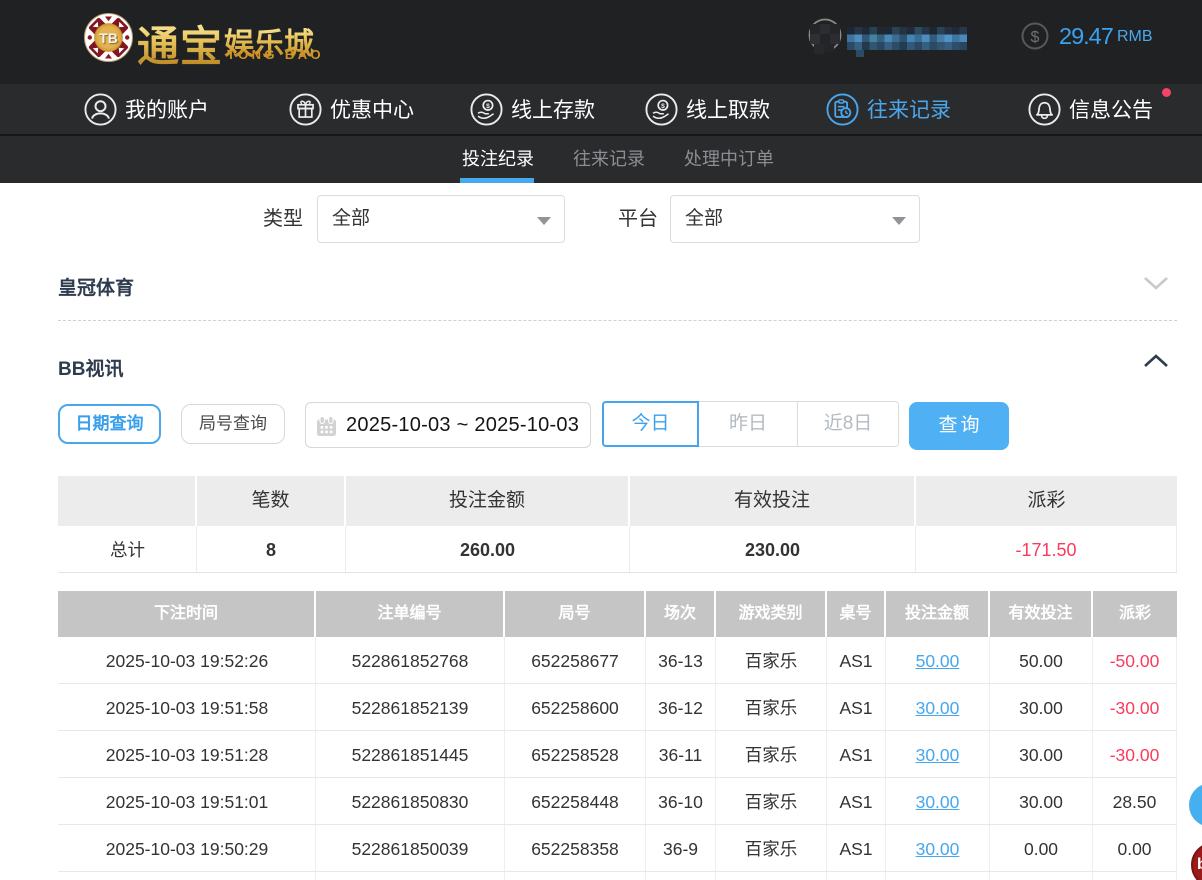 The image size is (1202, 880). I want to click on svg-text: TB, so click(108, 38).